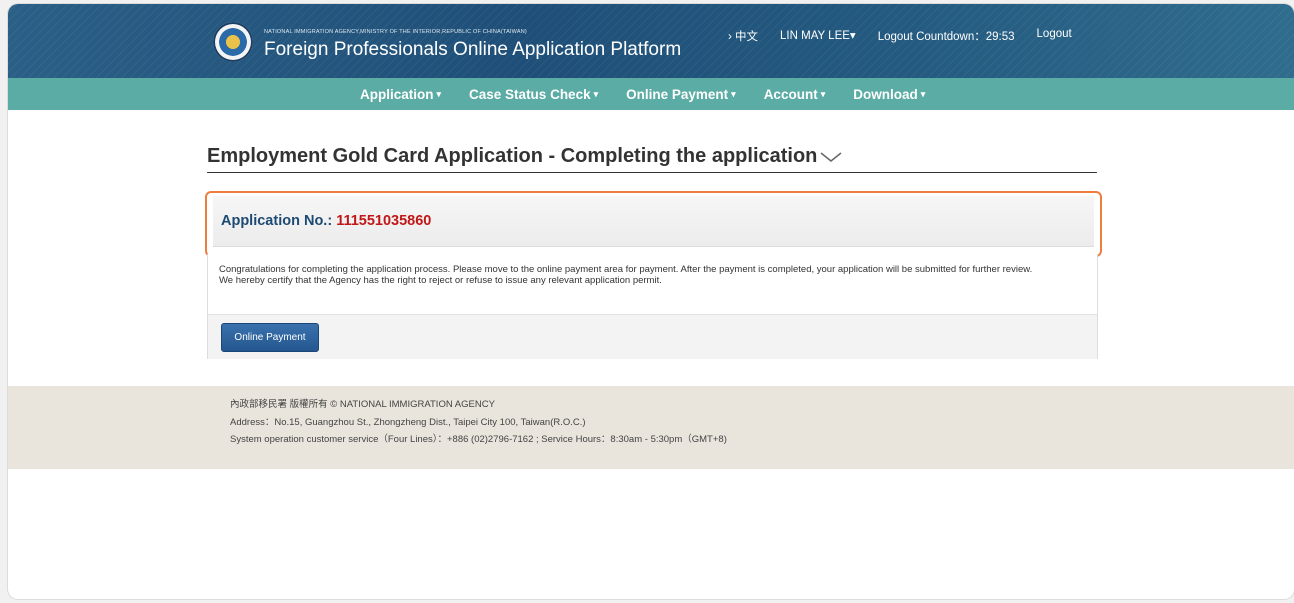 The width and height of the screenshot is (1294, 603). I want to click on online-payment-button: Online Payment, so click(270, 337).